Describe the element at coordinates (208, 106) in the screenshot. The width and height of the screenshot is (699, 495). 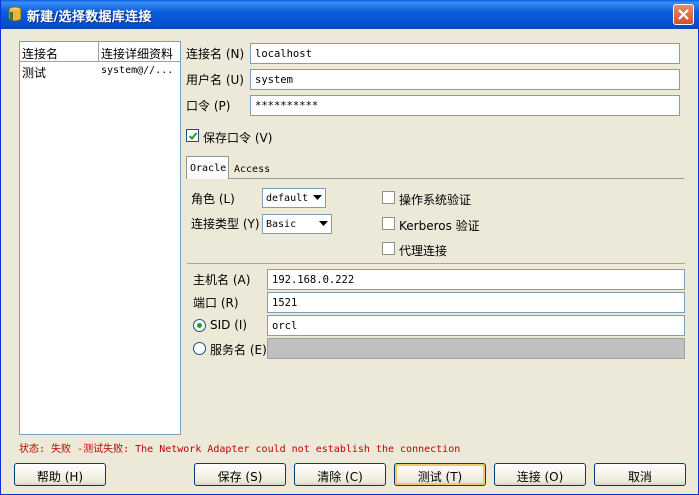
I see `password-label: 口令 (P)` at that location.